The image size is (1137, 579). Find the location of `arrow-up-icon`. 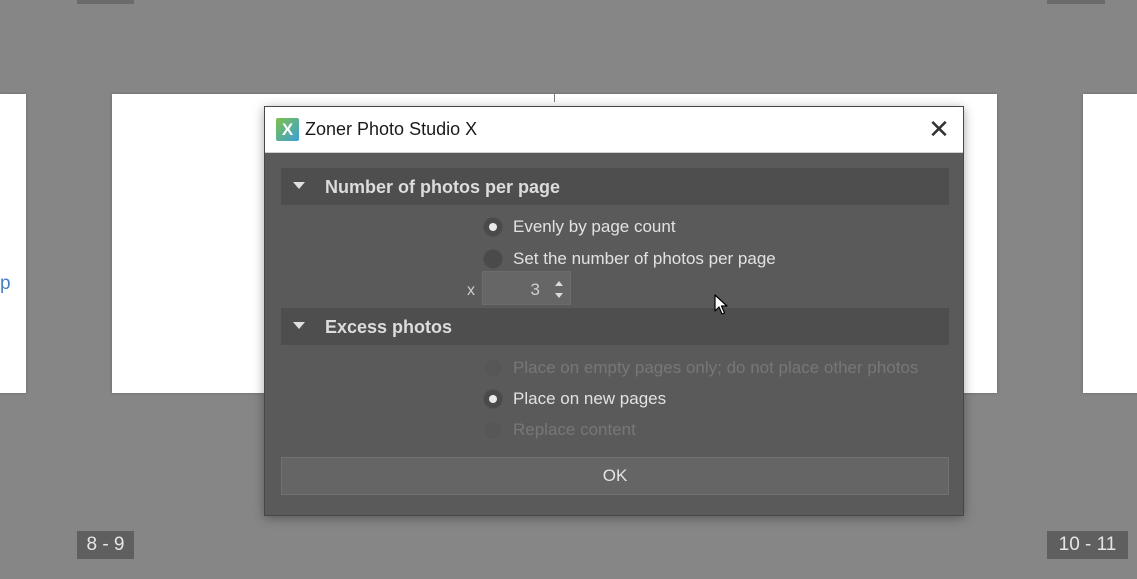

arrow-up-icon is located at coordinates (559, 283).